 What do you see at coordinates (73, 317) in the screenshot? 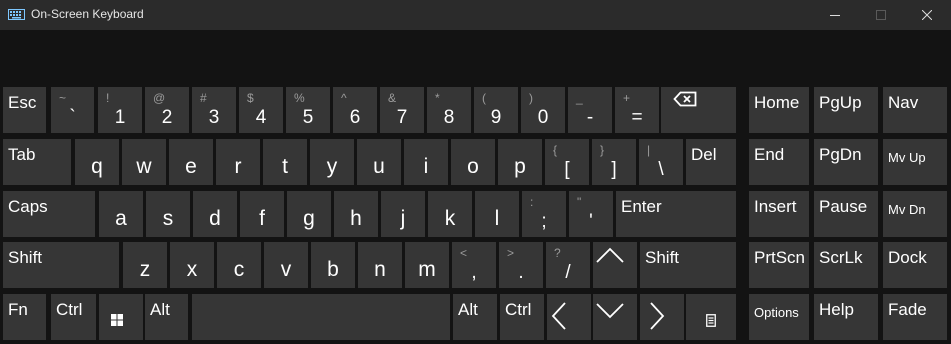
I see `key-ctrl-left: Ctrl` at bounding box center [73, 317].